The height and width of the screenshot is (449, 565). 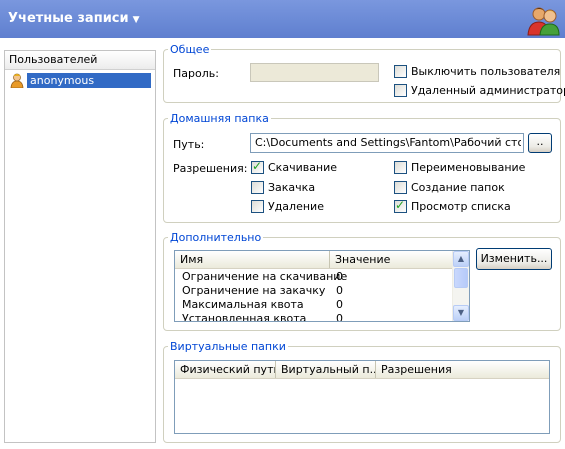 What do you see at coordinates (189, 144) in the screenshot?
I see `path-label: Путь:` at bounding box center [189, 144].